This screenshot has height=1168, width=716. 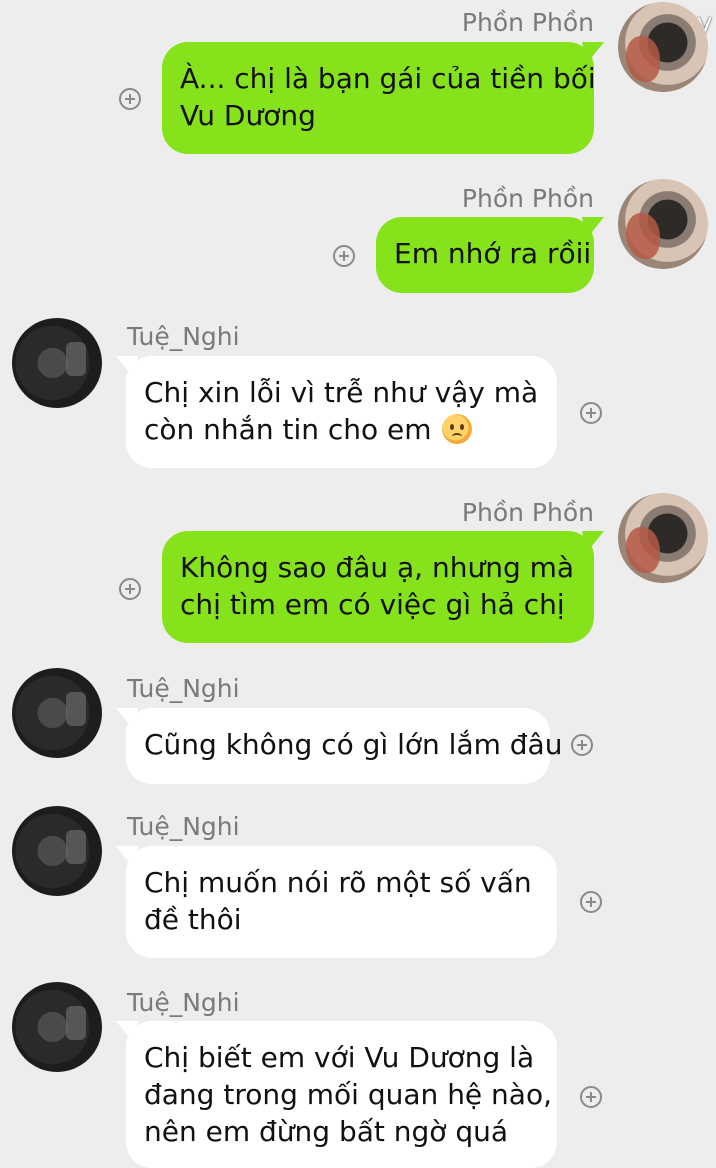 I want to click on message-line: đề thôi, so click(x=193, y=919).